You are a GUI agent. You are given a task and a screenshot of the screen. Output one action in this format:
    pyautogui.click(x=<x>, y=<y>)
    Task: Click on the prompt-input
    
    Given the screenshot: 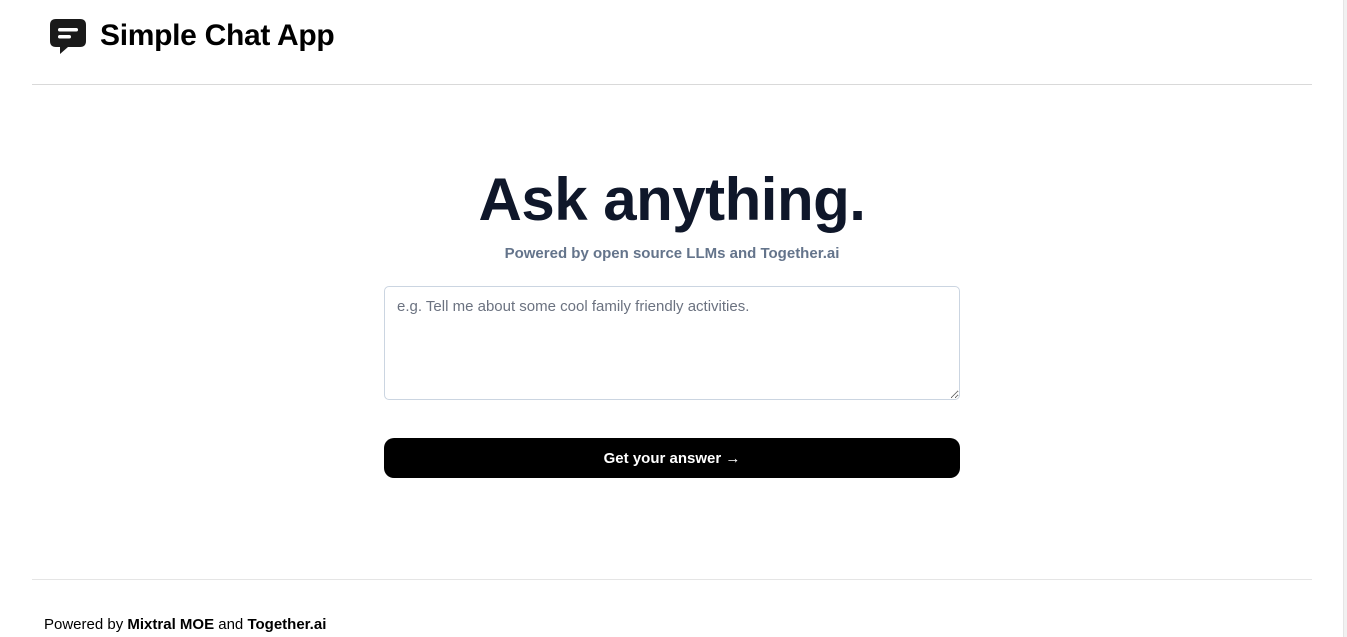 What is the action you would take?
    pyautogui.click(x=672, y=343)
    